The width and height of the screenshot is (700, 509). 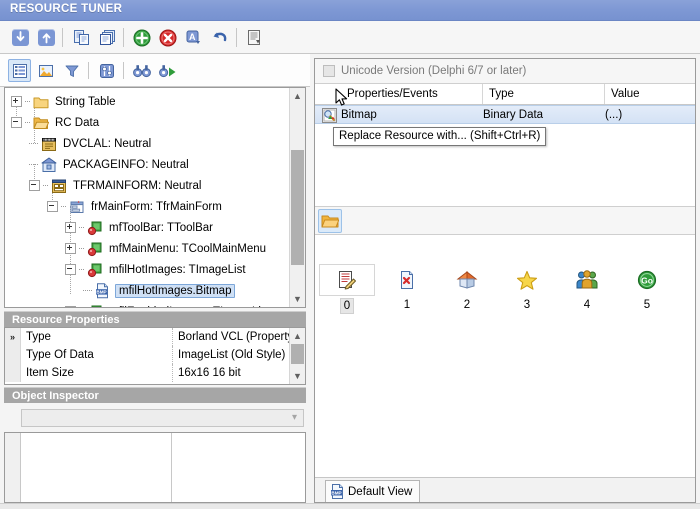 What do you see at coordinates (650, 94) in the screenshot?
I see `column-header-value: Value` at bounding box center [650, 94].